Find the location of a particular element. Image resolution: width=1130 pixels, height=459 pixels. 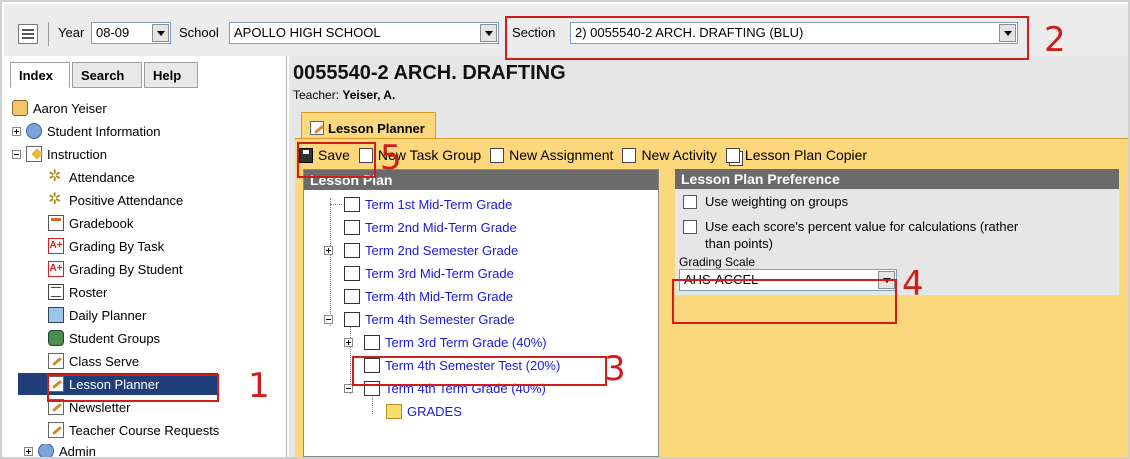

new-task-group-button: New Task Group is located at coordinates (419, 155).